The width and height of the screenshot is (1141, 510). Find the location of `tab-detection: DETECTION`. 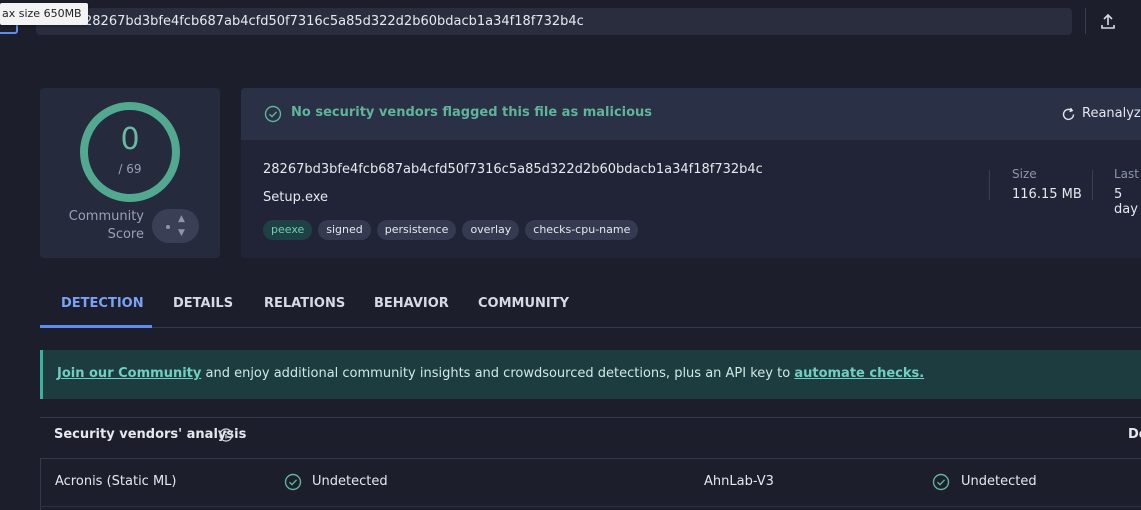

tab-detection: DETECTION is located at coordinates (102, 303).